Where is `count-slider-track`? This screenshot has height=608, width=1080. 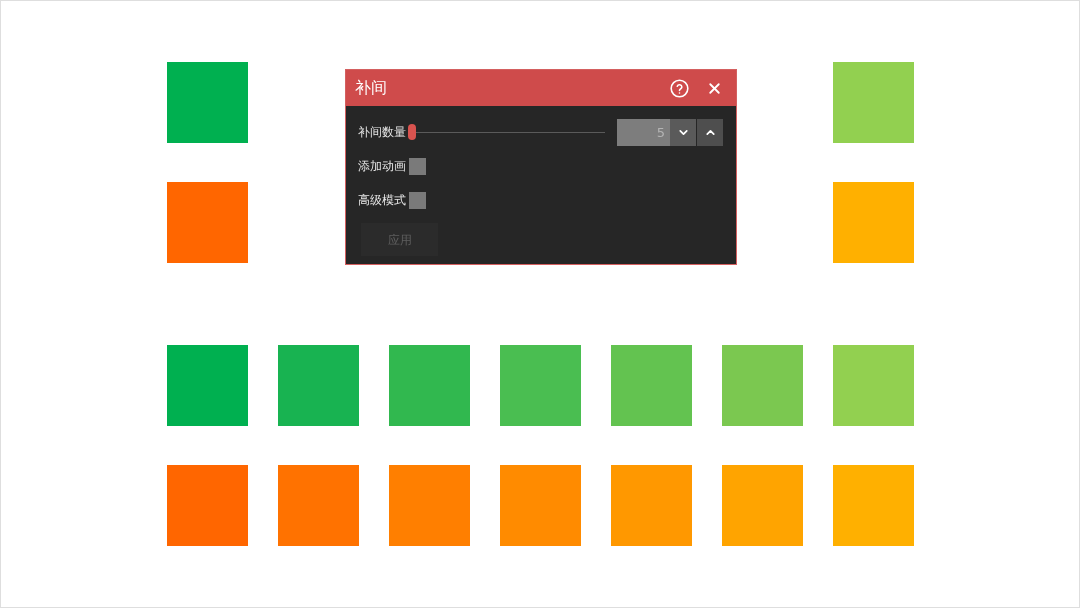 count-slider-track is located at coordinates (506, 132).